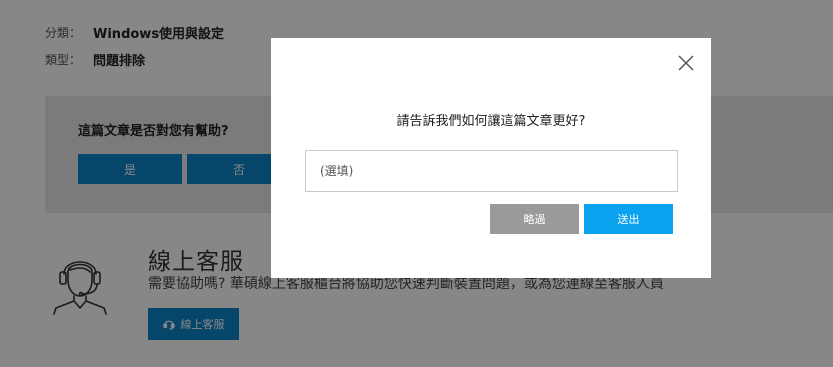  What do you see at coordinates (491, 121) in the screenshot?
I see `modal-title: 請告訴我們如何讓這篇文章更好?` at bounding box center [491, 121].